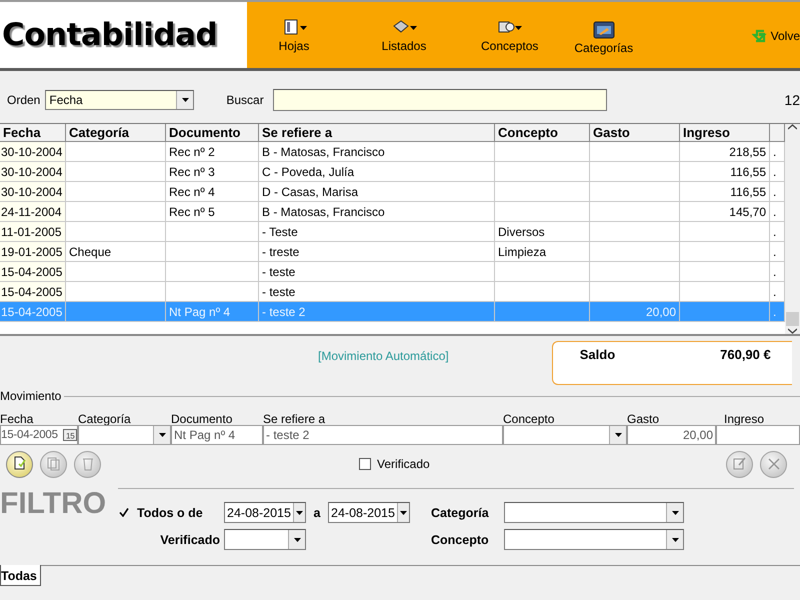  Describe the element at coordinates (377, 192) in the screenshot. I see `table-cell: D - Casas, Marisa` at that location.